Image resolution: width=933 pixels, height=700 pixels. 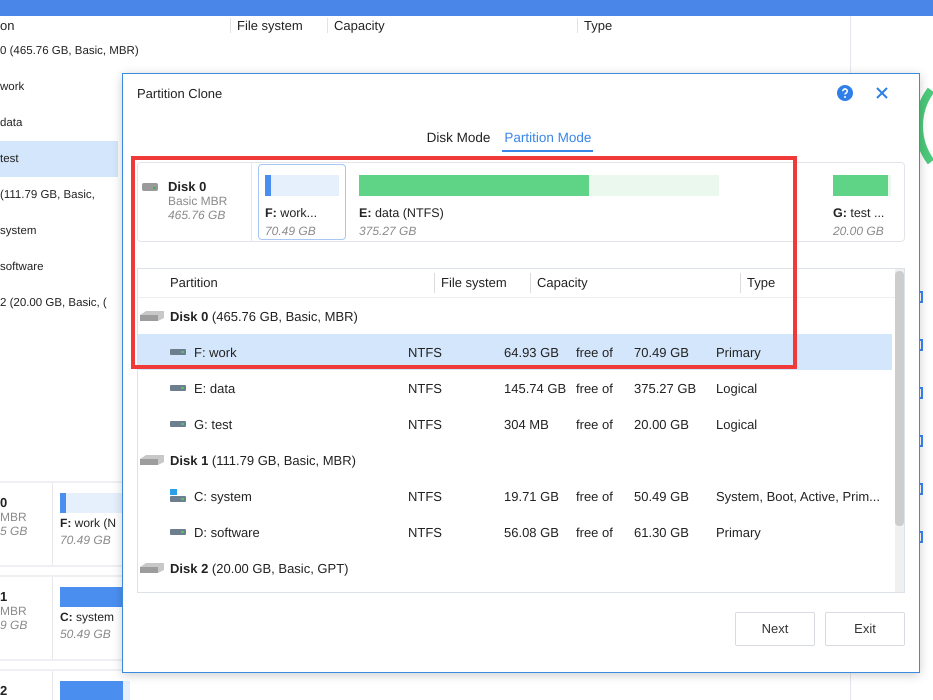 I want to click on partition-name: E: data, so click(x=215, y=388).